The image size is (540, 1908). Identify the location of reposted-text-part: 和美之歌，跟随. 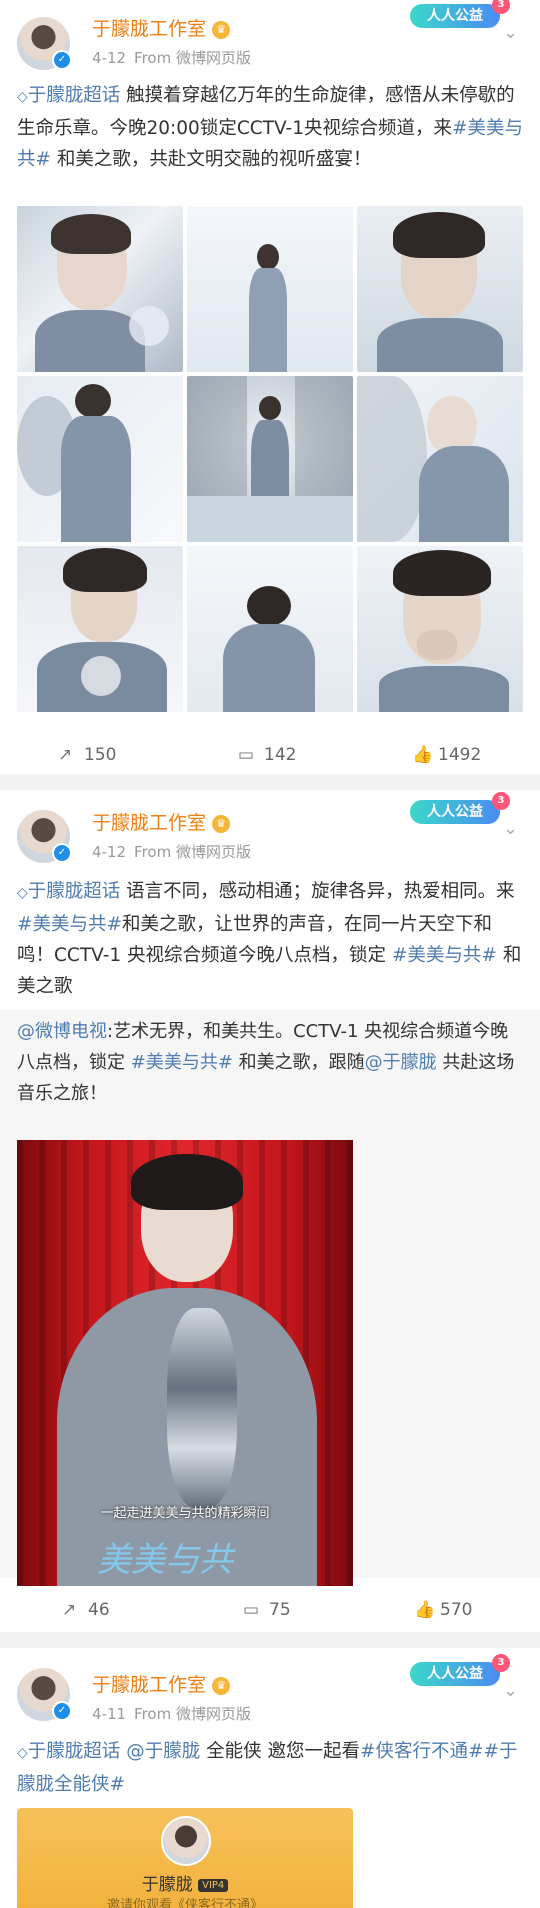
(298, 1062).